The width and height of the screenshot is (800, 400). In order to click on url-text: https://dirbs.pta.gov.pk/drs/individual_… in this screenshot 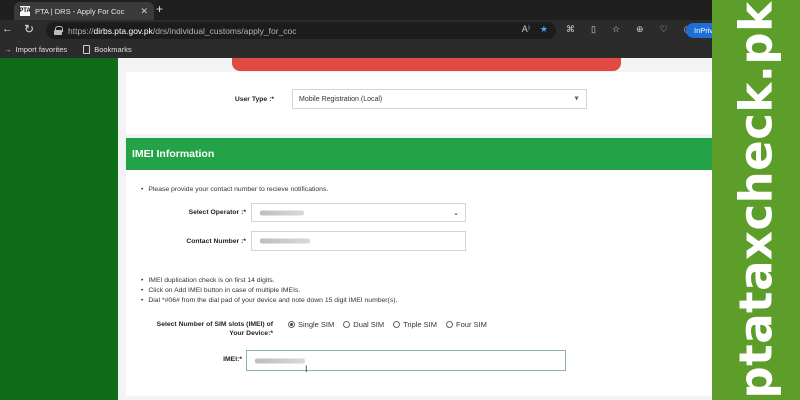, I will do `click(182, 30)`.